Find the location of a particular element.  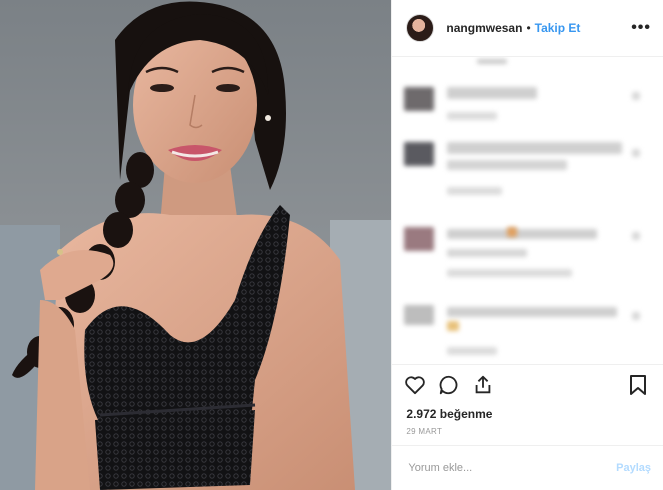

post-comment-button: Paylaş is located at coordinates (633, 468).